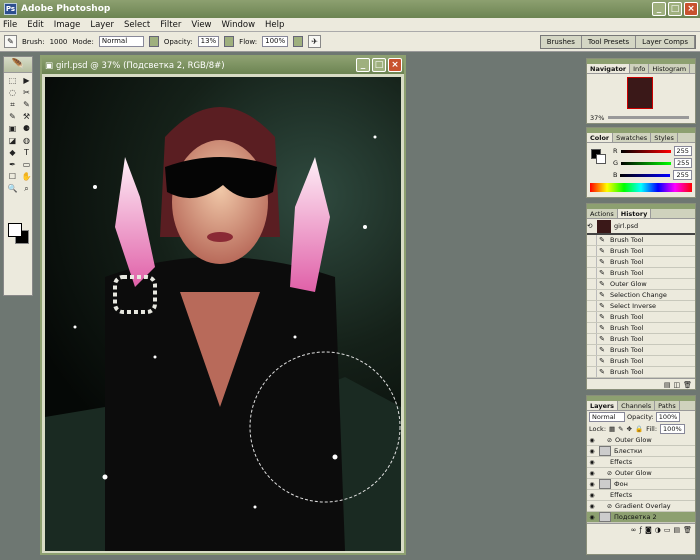 The height and width of the screenshot is (560, 700). Describe the element at coordinates (239, 25) in the screenshot. I see `menu-item-window: Window` at that location.